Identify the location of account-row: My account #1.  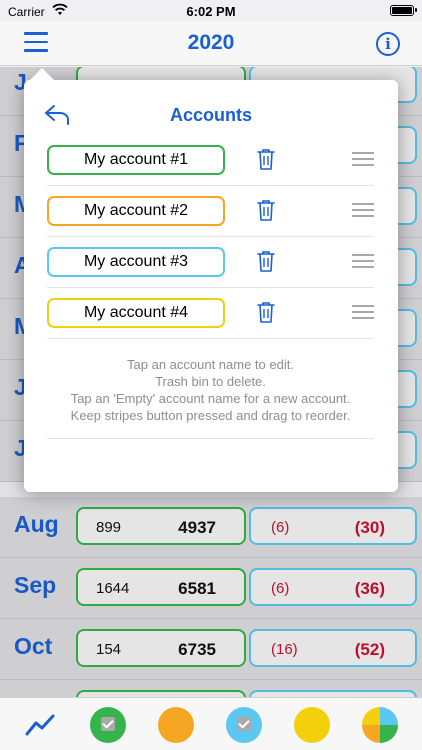
(210, 160).